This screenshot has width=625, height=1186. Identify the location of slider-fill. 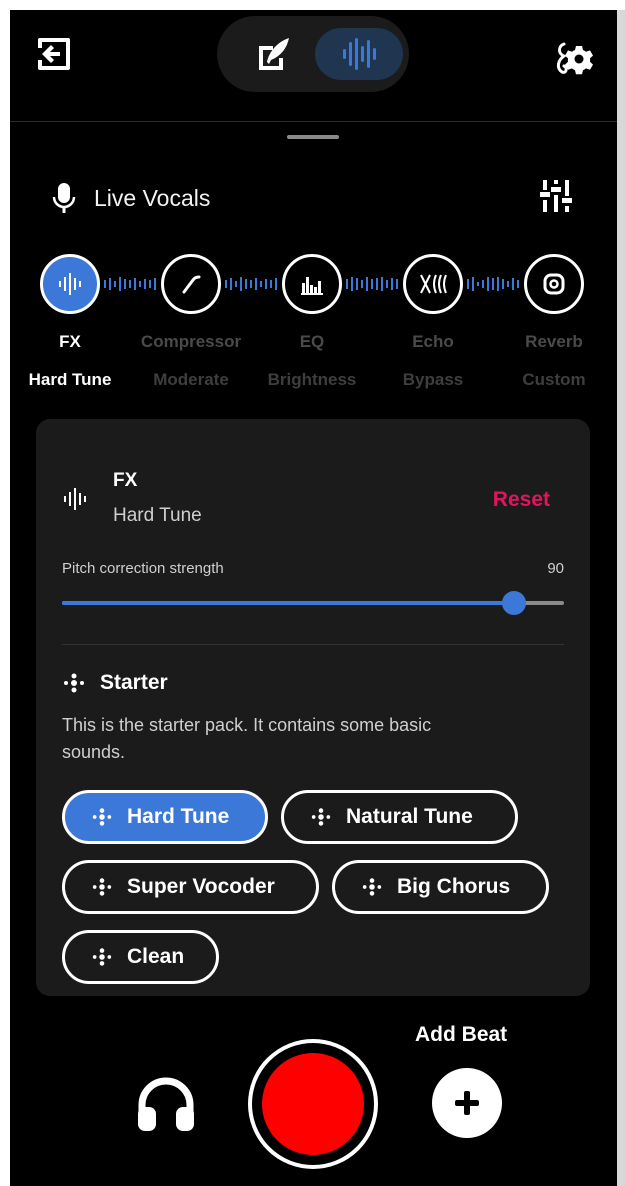
(288, 603).